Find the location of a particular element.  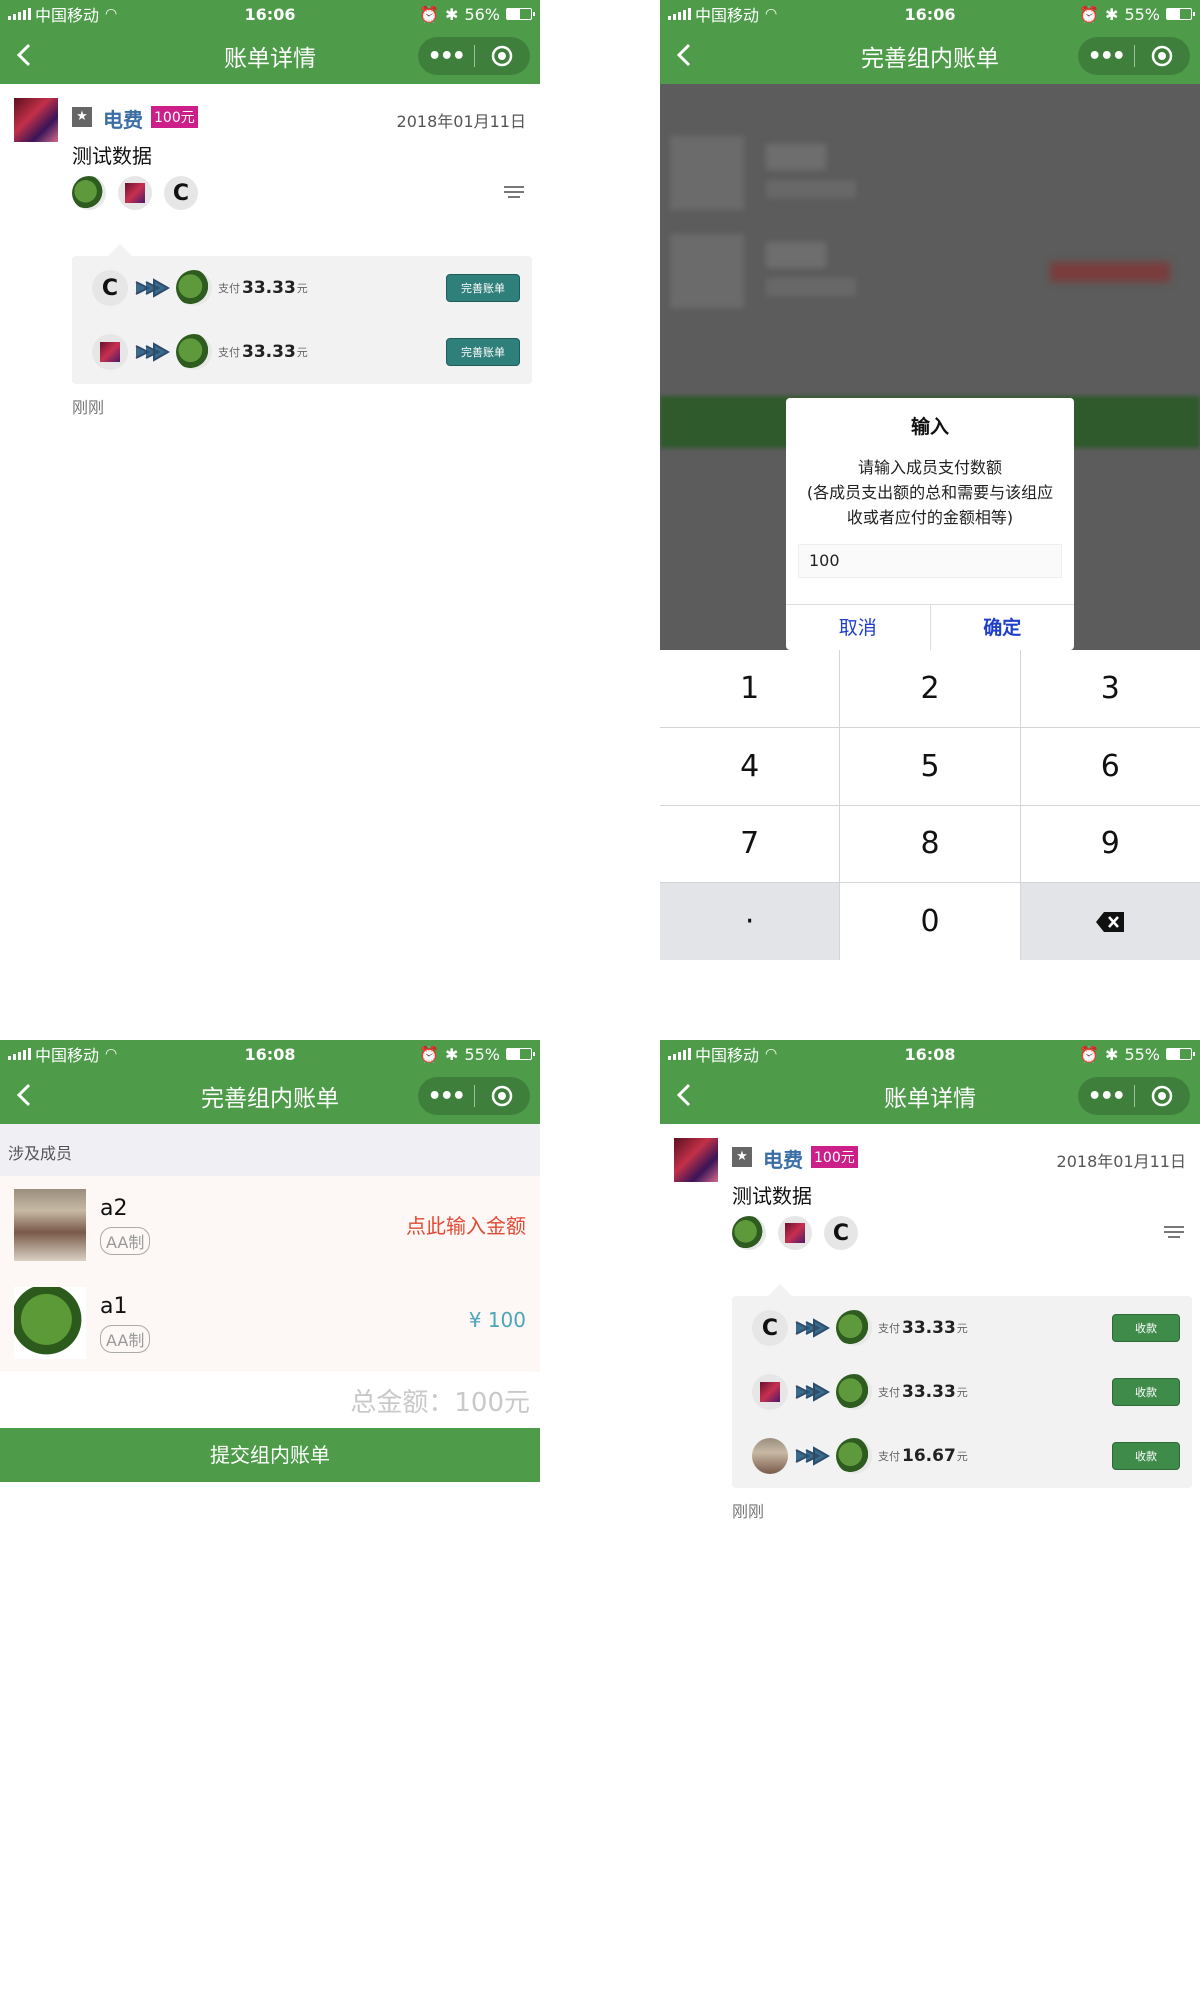

submit-group-bill-button: 提交组内账单 is located at coordinates (270, 1455).